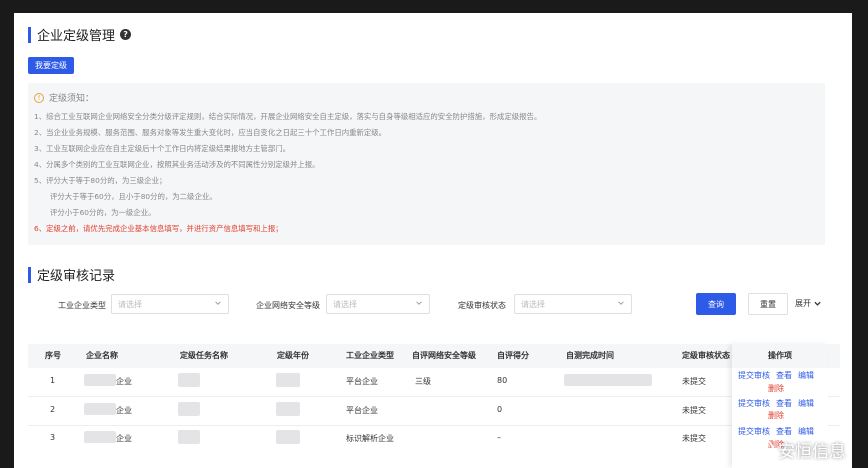 The height and width of the screenshot is (468, 868). I want to click on row2-index: 2, so click(53, 409).